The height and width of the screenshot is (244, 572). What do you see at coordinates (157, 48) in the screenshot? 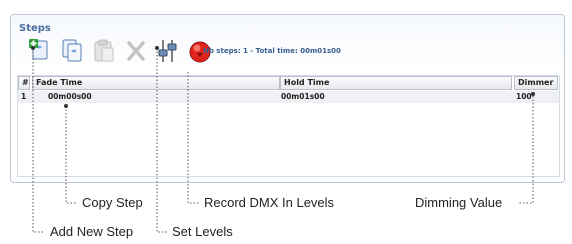
I see `set-levels-dot` at bounding box center [157, 48].